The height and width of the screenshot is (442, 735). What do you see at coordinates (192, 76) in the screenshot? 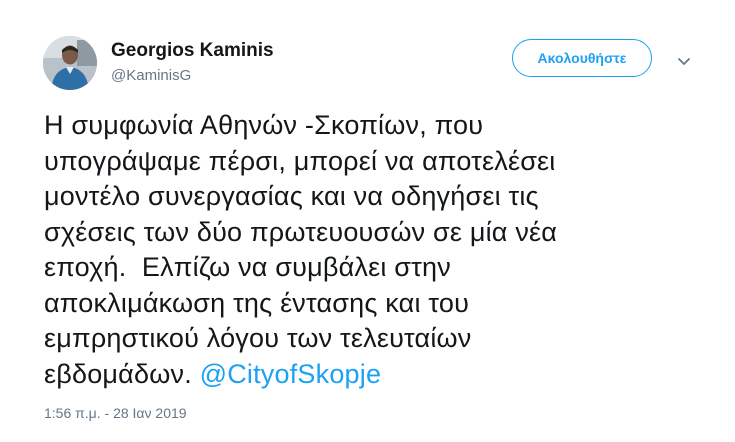
I see `user-handle: @KaminisG` at bounding box center [192, 76].